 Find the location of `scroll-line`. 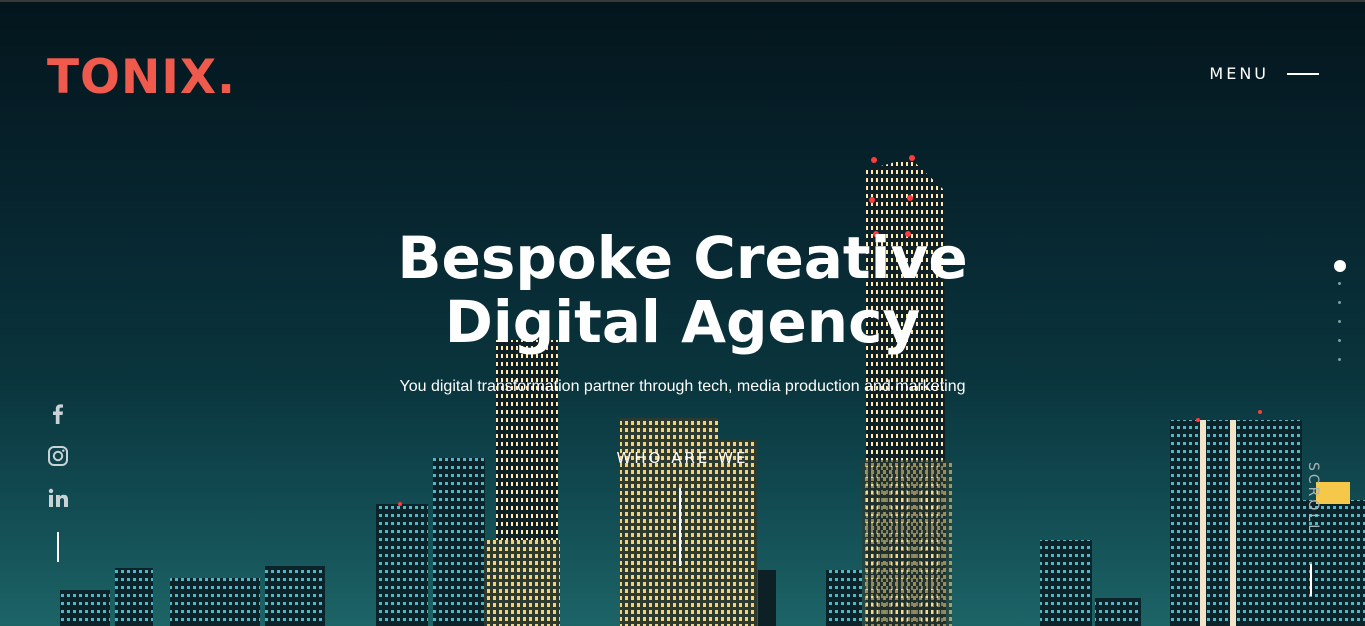

scroll-line is located at coordinates (1311, 580).